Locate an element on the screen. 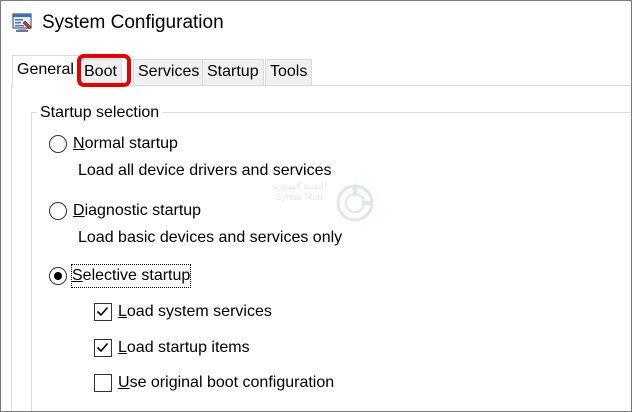 The image size is (632, 412). load-startup-items-checkbox is located at coordinates (103, 348).